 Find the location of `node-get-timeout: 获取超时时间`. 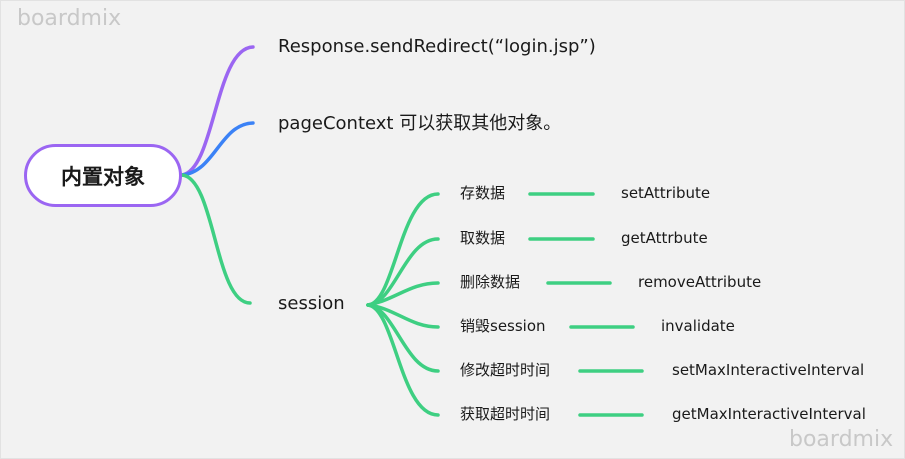

node-get-timeout: 获取超时时间 is located at coordinates (505, 414).